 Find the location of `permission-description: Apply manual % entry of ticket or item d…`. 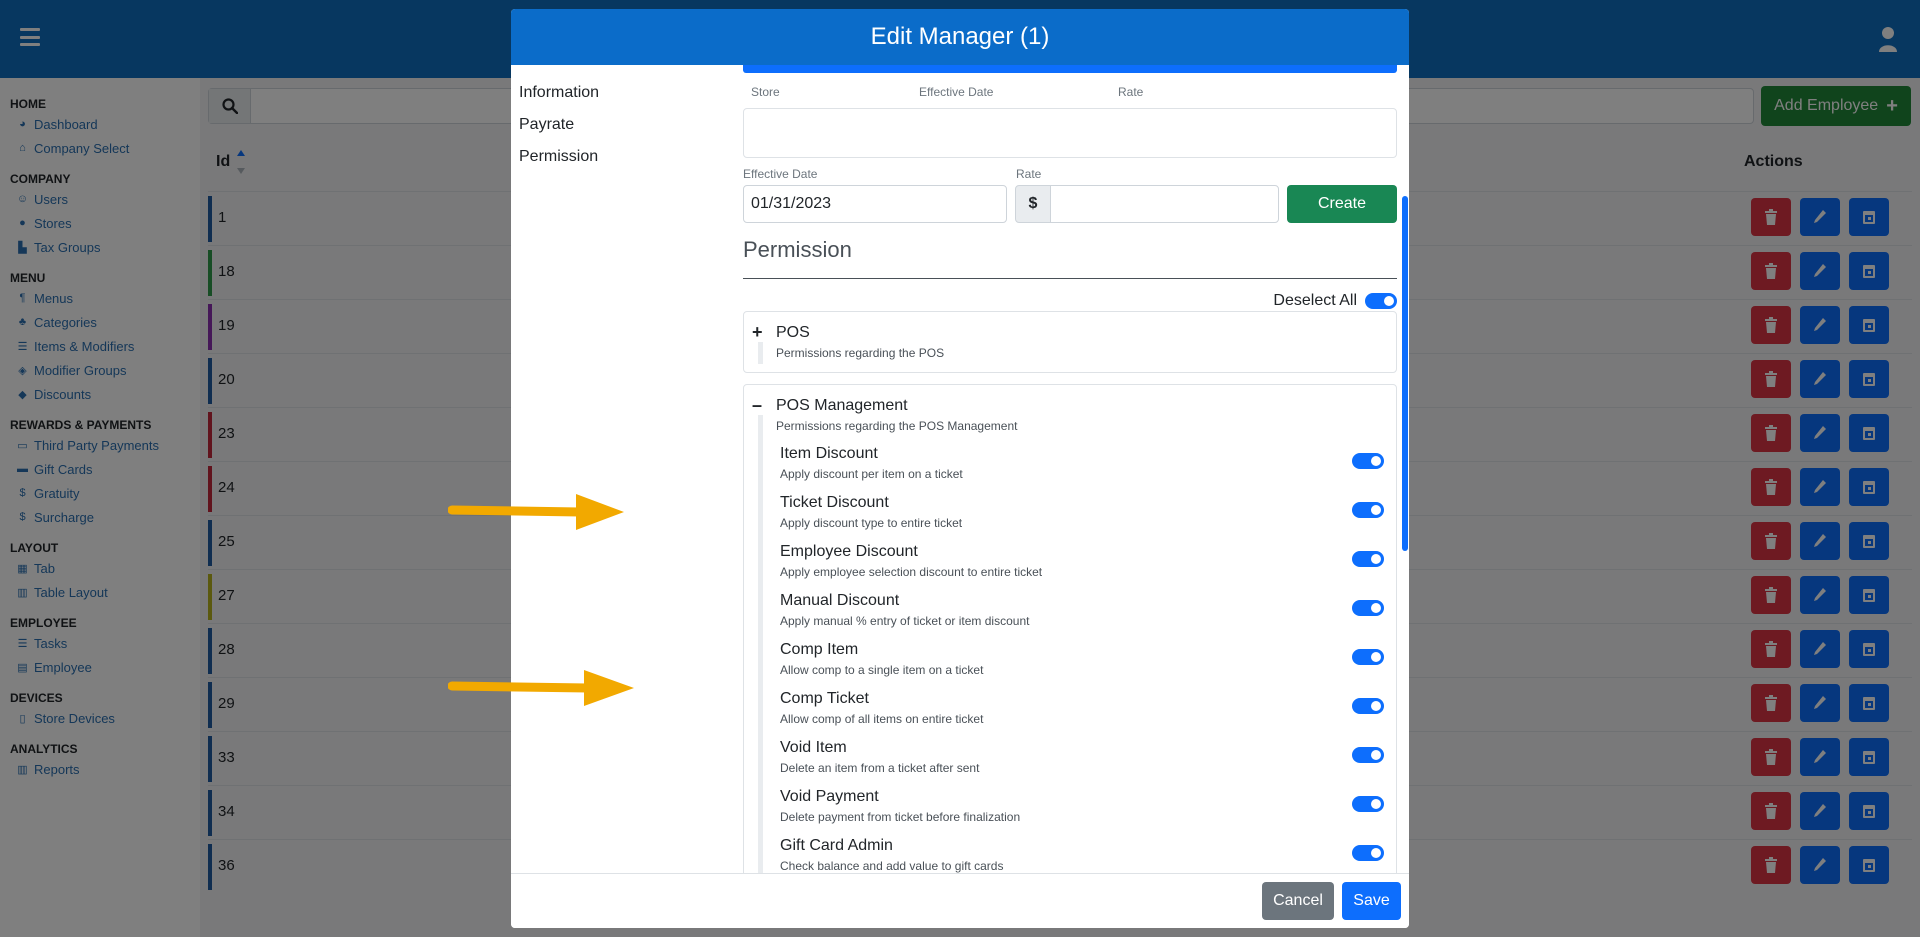

permission-description: Apply manual % entry of ticket or item d… is located at coordinates (905, 621).